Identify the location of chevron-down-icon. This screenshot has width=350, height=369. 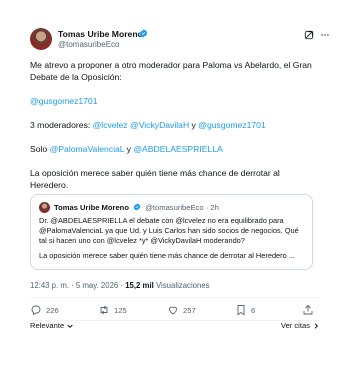
(70, 326).